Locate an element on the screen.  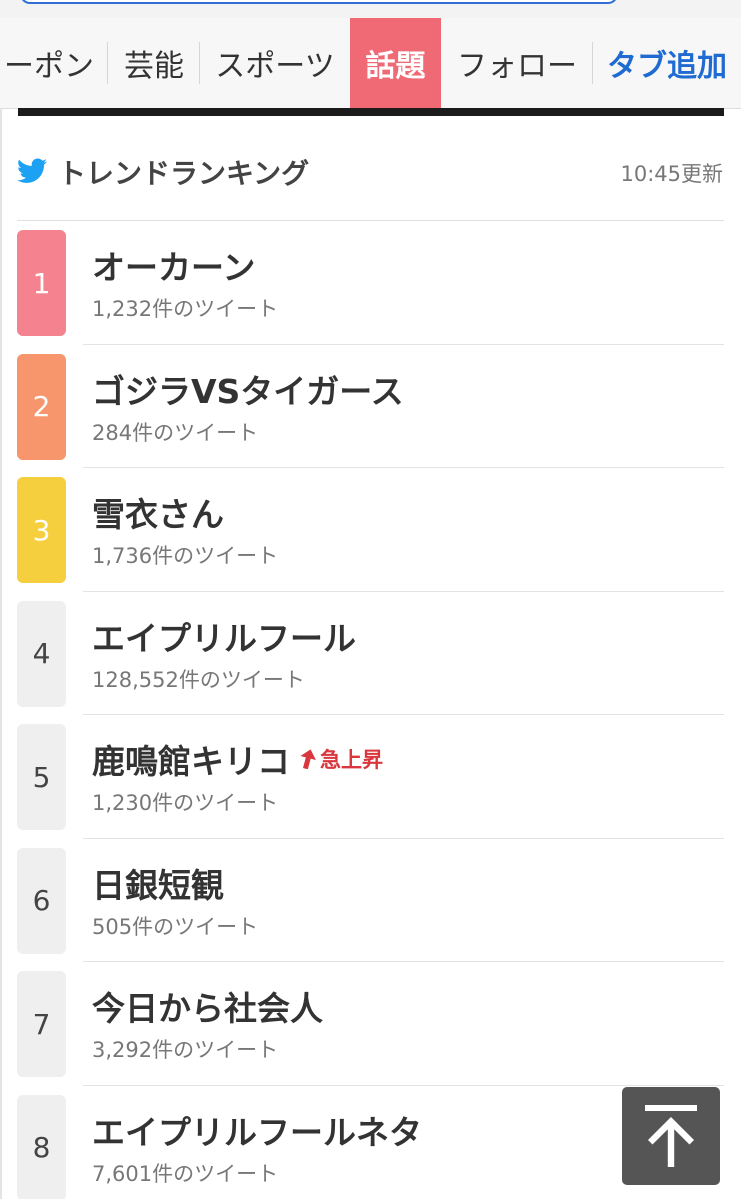
rank-number: 4 is located at coordinates (41, 653).